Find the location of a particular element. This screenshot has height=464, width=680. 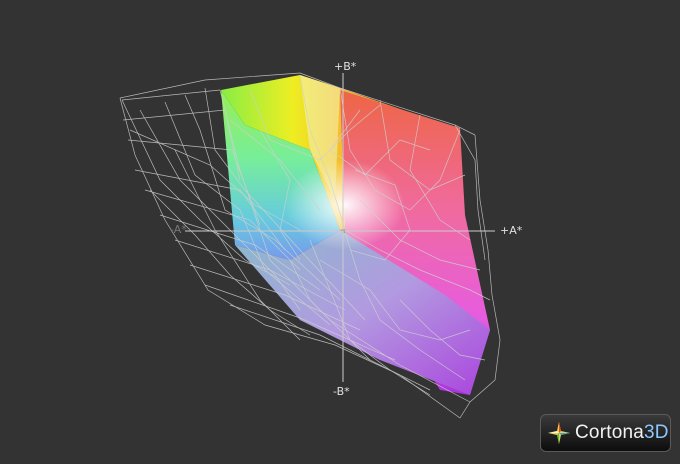

cortona3d-badge: Cortona3D is located at coordinates (605, 433).